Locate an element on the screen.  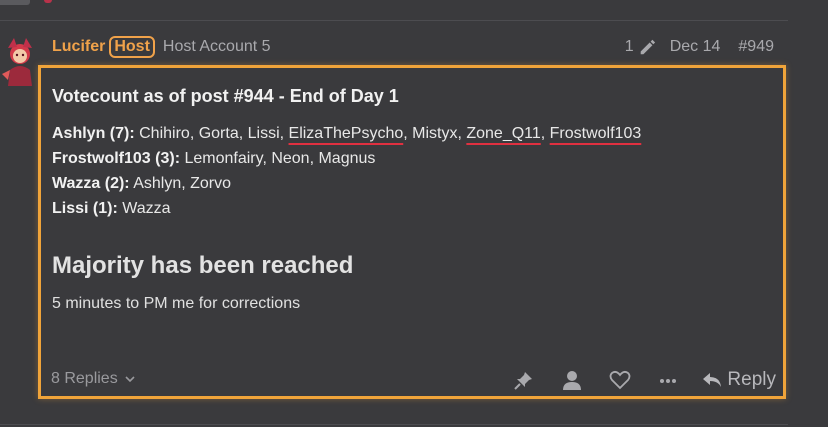
edit-history-button: 1 is located at coordinates (640, 47).